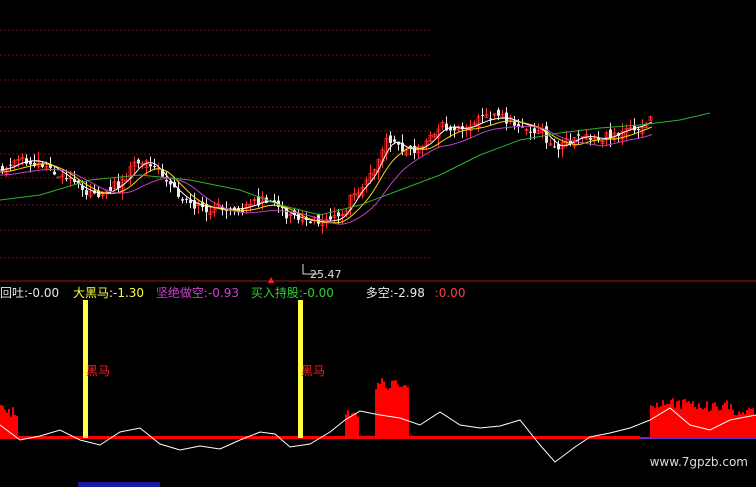 Image resolution: width=756 pixels, height=487 pixels. What do you see at coordinates (326, 274) in the screenshot?
I see `low-price-label: 25.47` at bounding box center [326, 274].